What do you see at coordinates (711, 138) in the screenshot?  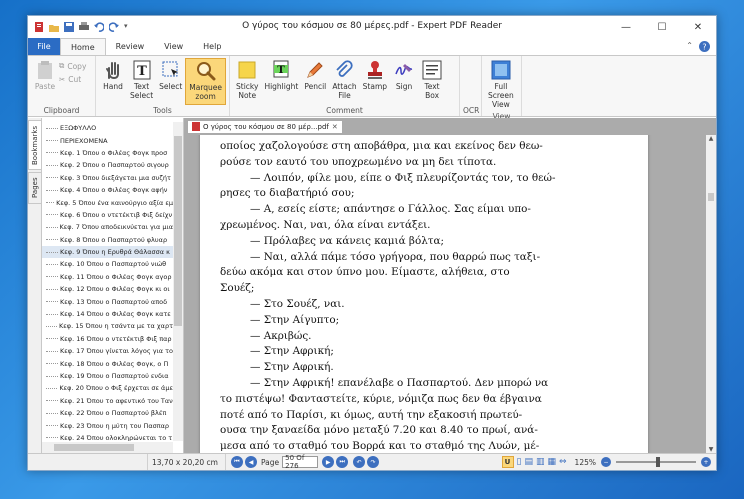 I see `scroll-up-icon: ▲` at bounding box center [711, 138].